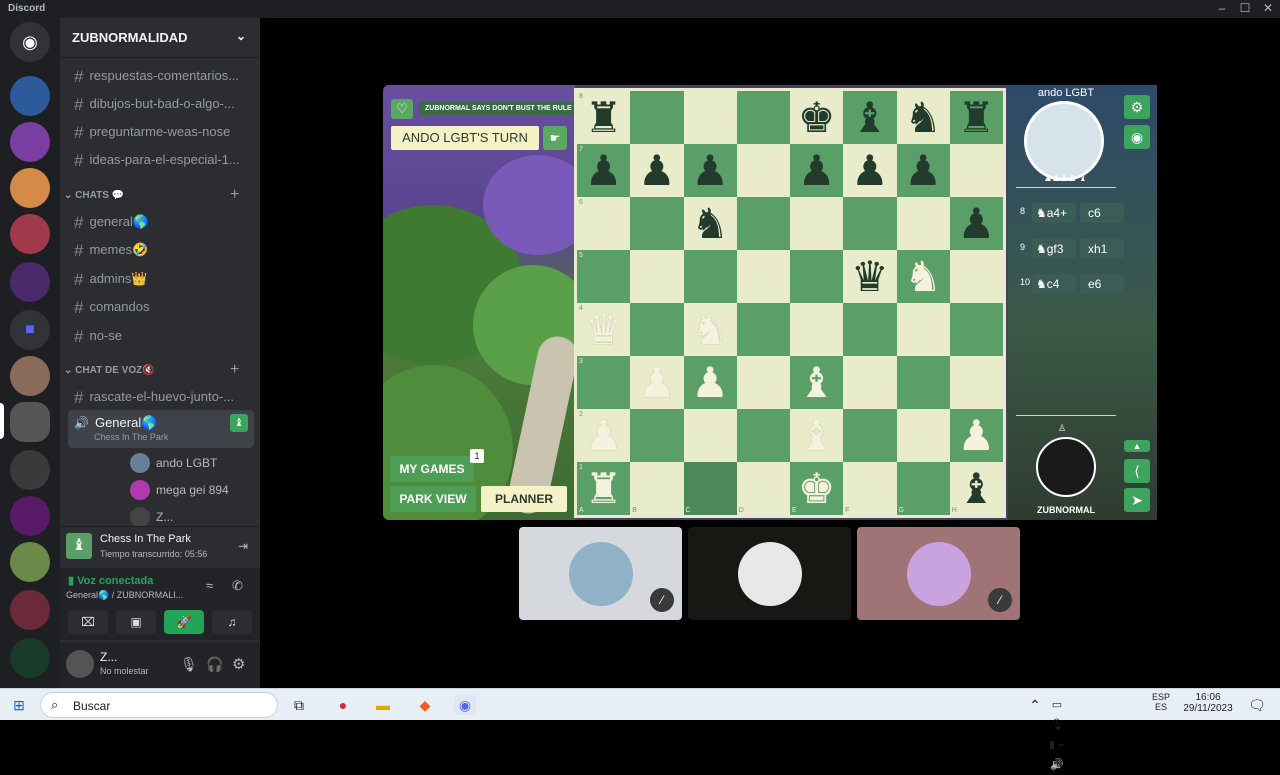 This screenshot has width=1280, height=775. What do you see at coordinates (1208, 703) in the screenshot?
I see `clock: 16:06 29/11/2023` at bounding box center [1208, 703].